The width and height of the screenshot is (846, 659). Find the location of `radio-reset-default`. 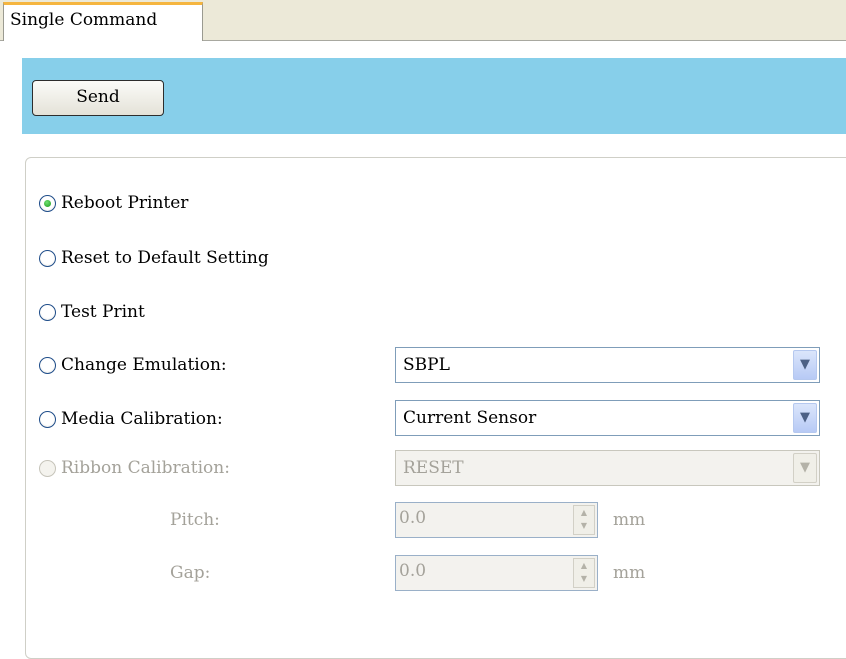

radio-reset-default is located at coordinates (47, 258).